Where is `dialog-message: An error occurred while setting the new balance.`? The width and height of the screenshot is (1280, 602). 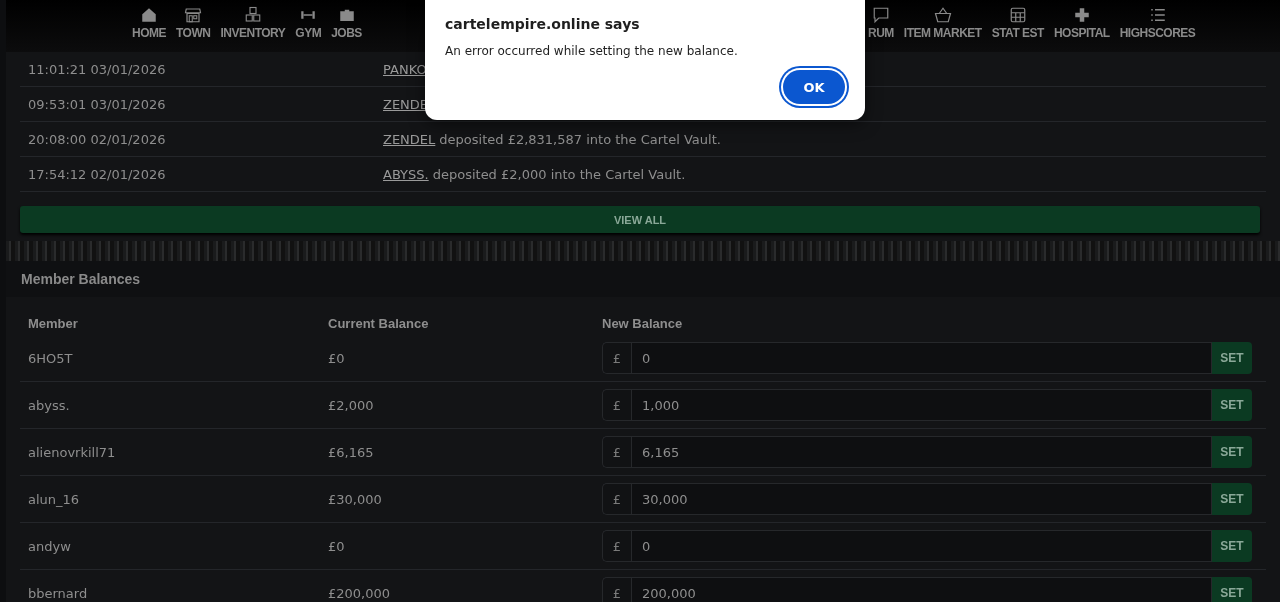 dialog-message: An error occurred while setting the new balance. is located at coordinates (592, 51).